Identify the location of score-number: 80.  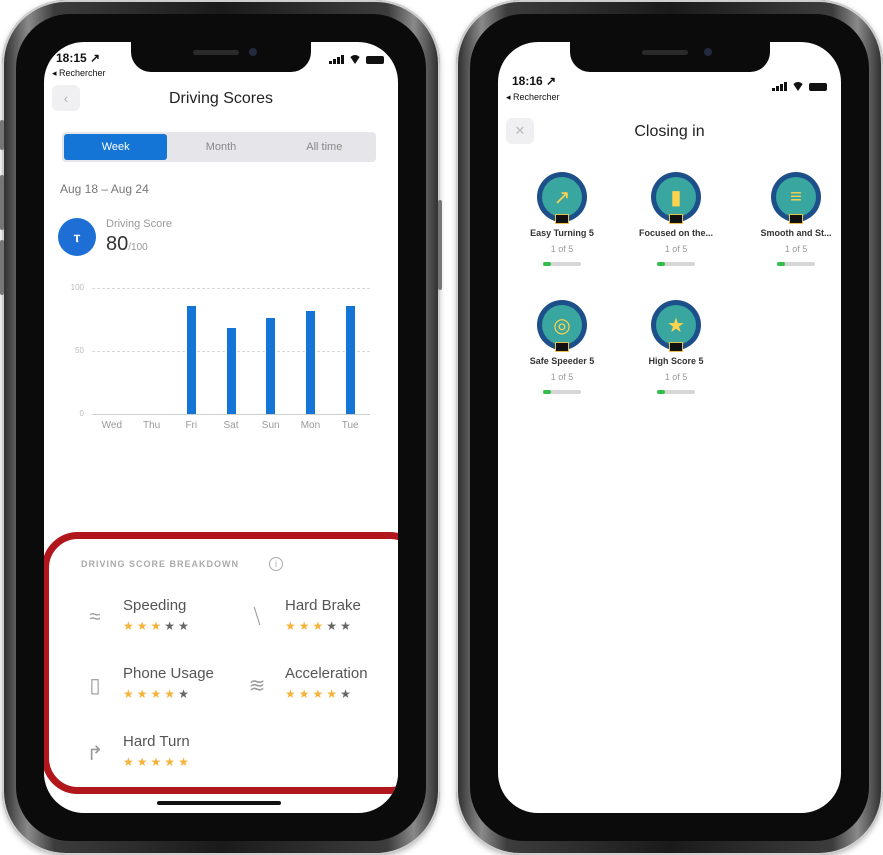
(117, 244).